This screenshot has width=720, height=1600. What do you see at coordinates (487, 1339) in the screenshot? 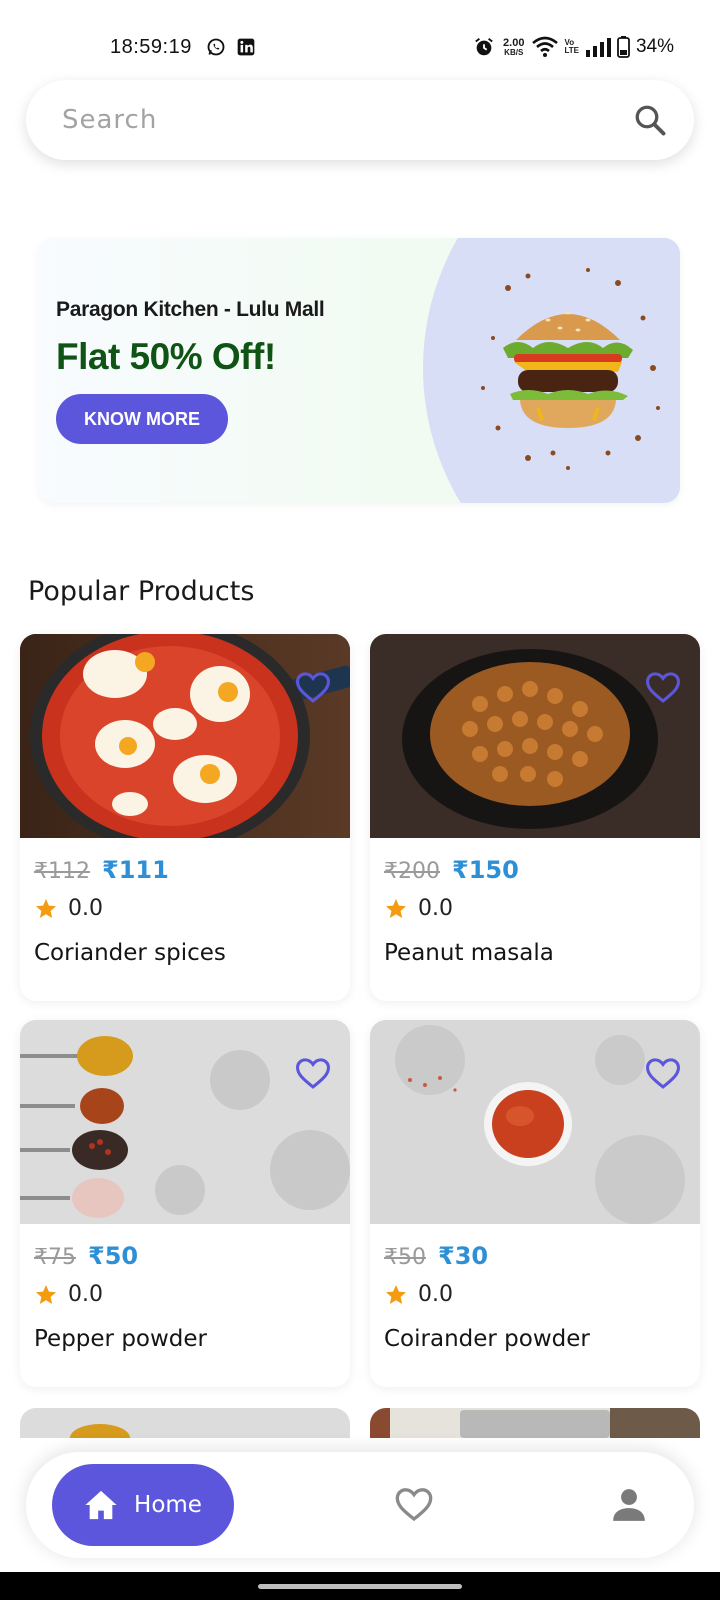
I see `product-name: Coirander powder` at bounding box center [487, 1339].